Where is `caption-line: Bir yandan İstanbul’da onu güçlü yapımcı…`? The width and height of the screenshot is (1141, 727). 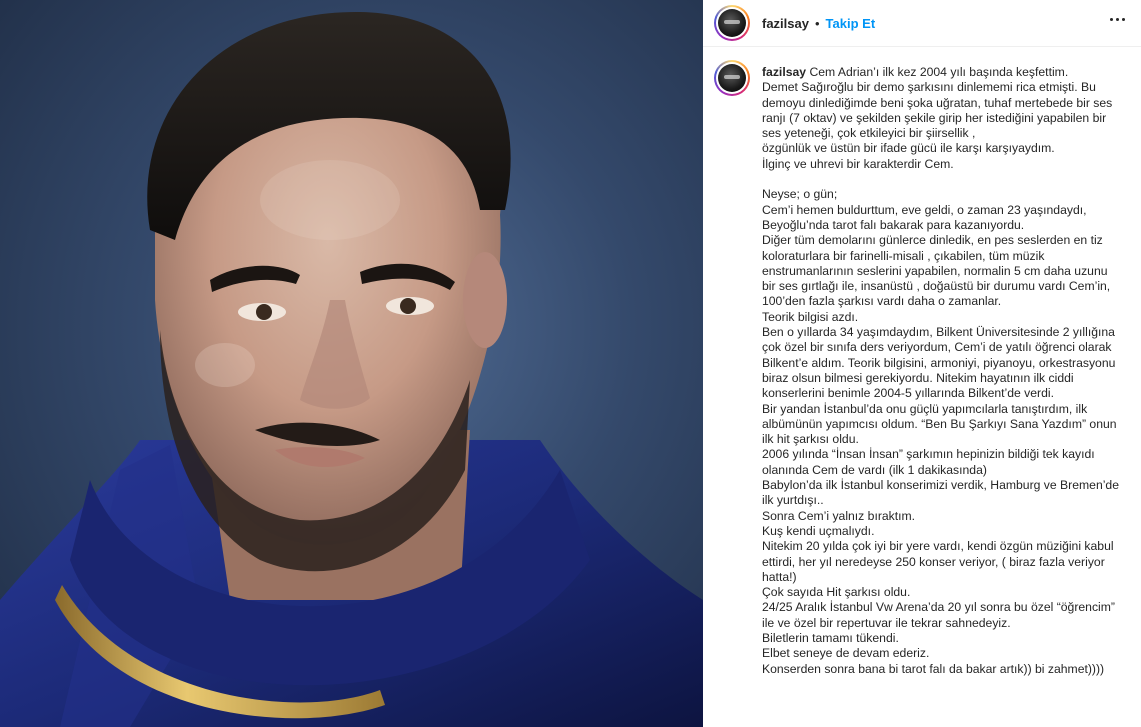
caption-line: Bir yandan İstanbul’da onu güçlü yapımcı… is located at coordinates (941, 424).